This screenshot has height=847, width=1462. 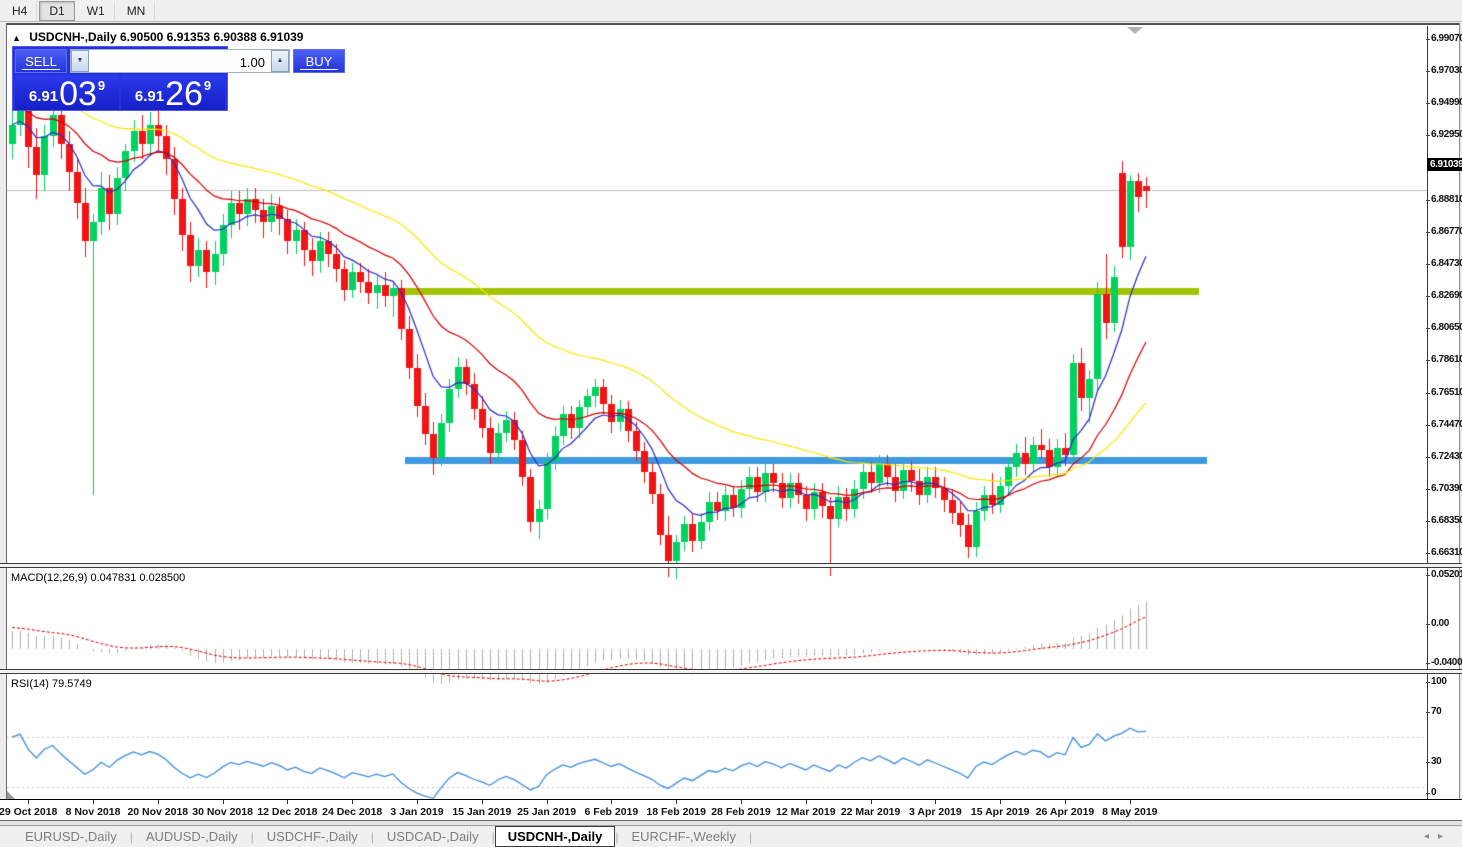 I want to click on volume-input, so click(x=180, y=61).